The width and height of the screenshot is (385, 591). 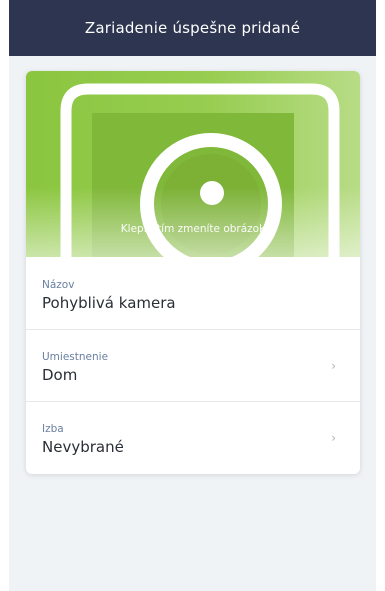 I want to click on change-image-hint: Klepnutím zmeníte obrázok, so click(x=193, y=229).